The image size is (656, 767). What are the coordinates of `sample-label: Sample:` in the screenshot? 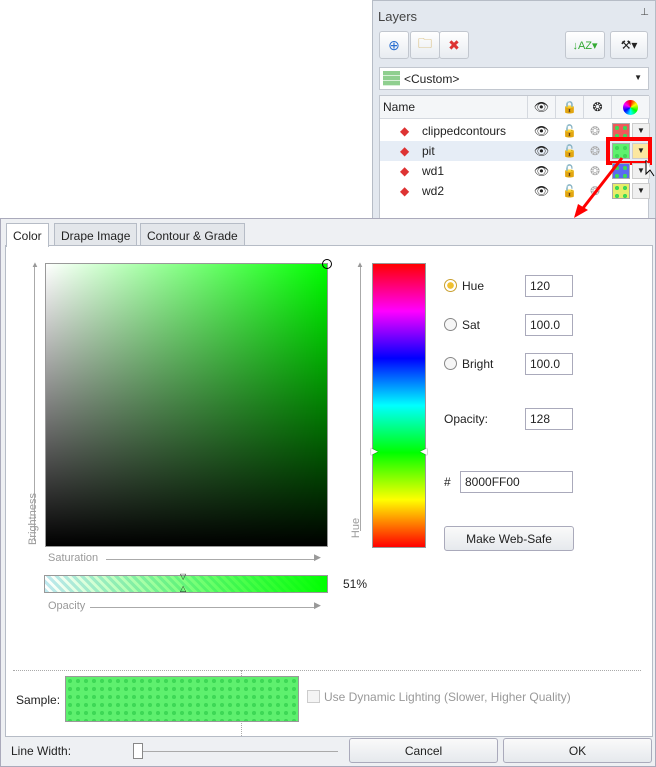 It's located at (38, 700).